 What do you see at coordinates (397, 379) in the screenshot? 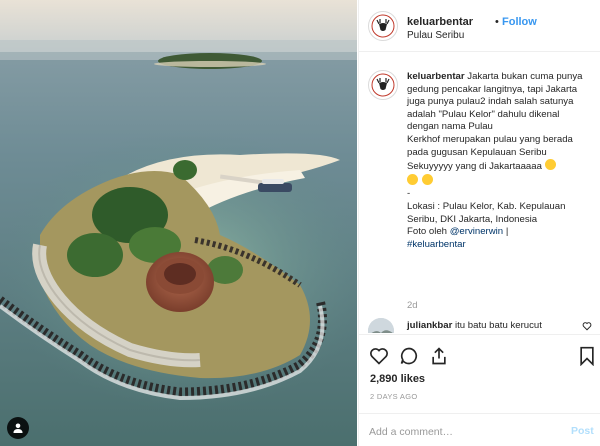
I see `likes-count: 2,890 likes` at bounding box center [397, 379].